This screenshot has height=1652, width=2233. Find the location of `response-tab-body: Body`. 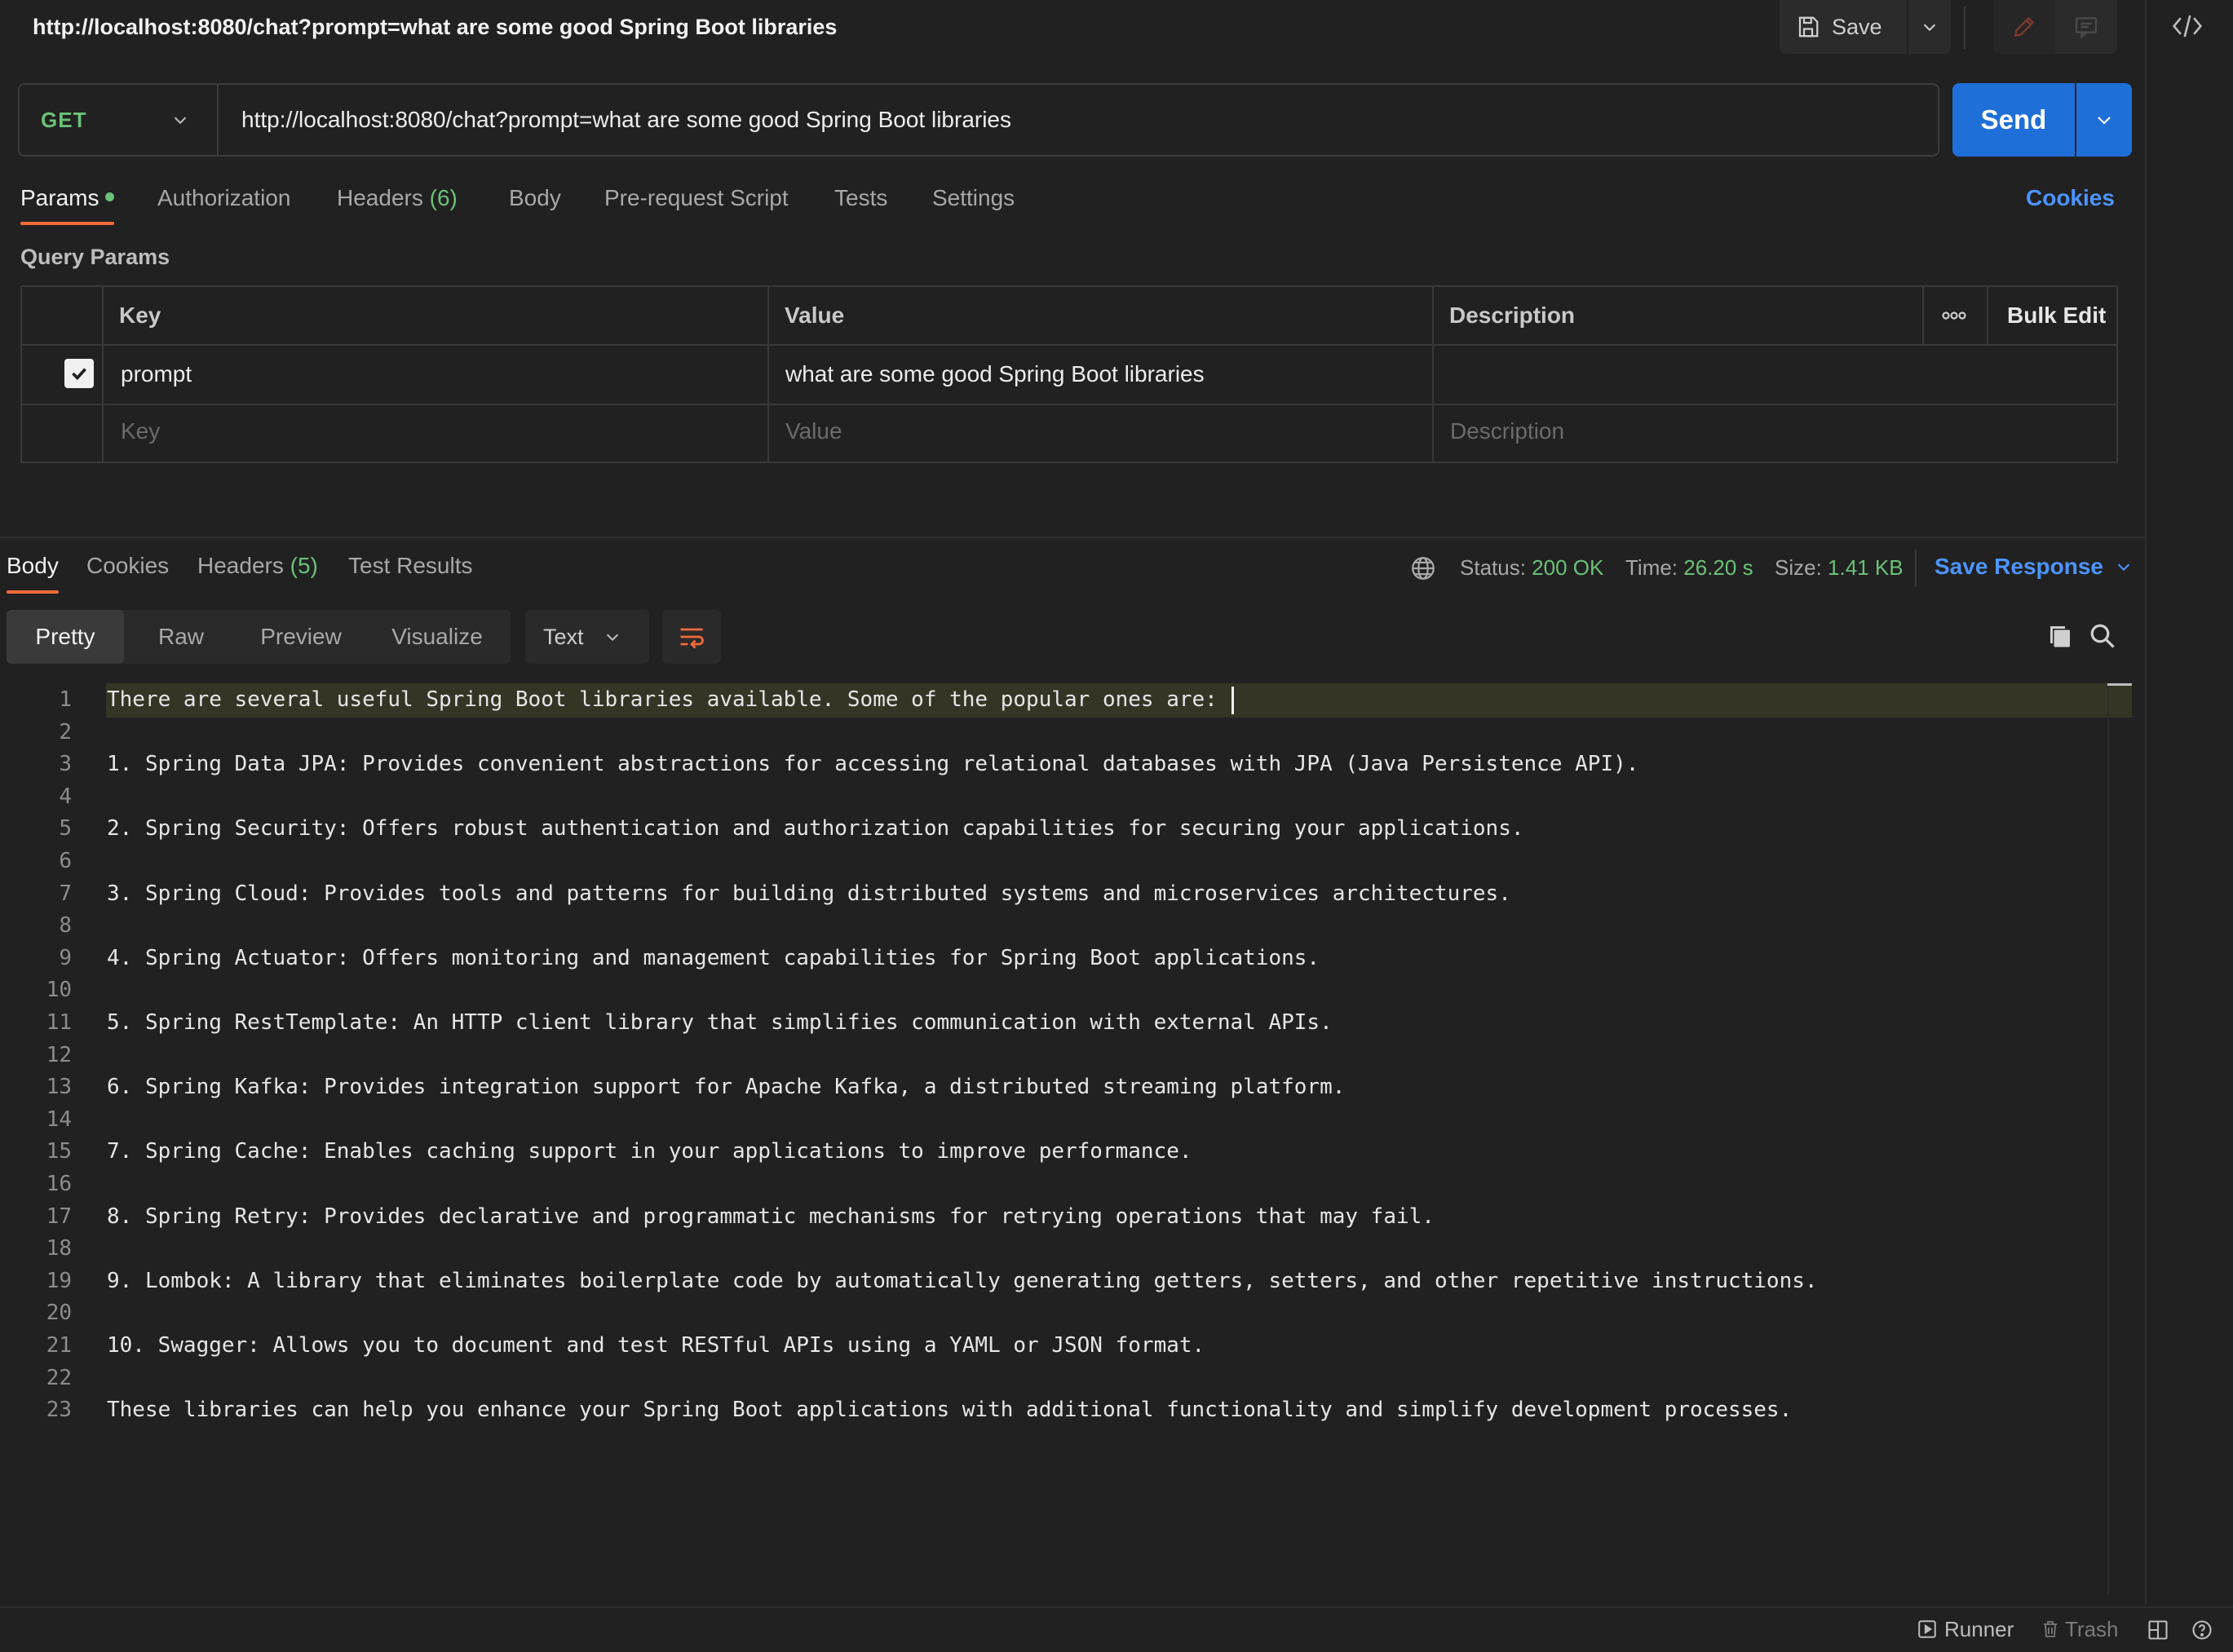

response-tab-body: Body is located at coordinates (33, 566).